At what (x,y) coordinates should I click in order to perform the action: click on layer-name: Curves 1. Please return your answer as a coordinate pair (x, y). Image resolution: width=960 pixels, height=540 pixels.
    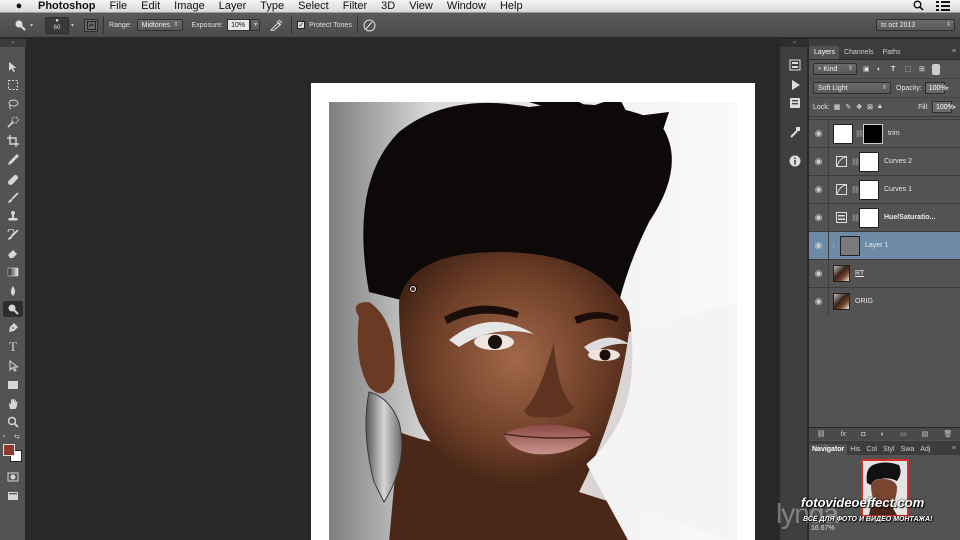
    Looking at the image, I should click on (898, 189).